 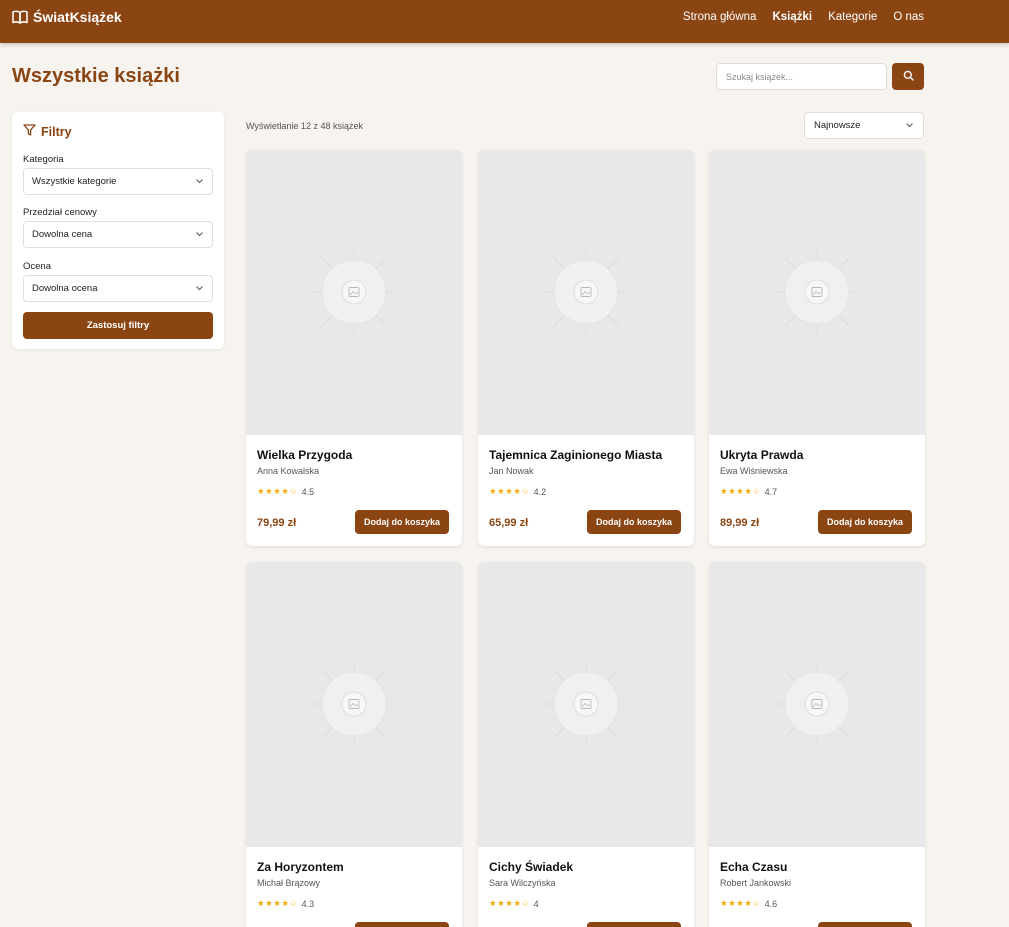 I want to click on filters-title: Filtry, so click(x=56, y=131).